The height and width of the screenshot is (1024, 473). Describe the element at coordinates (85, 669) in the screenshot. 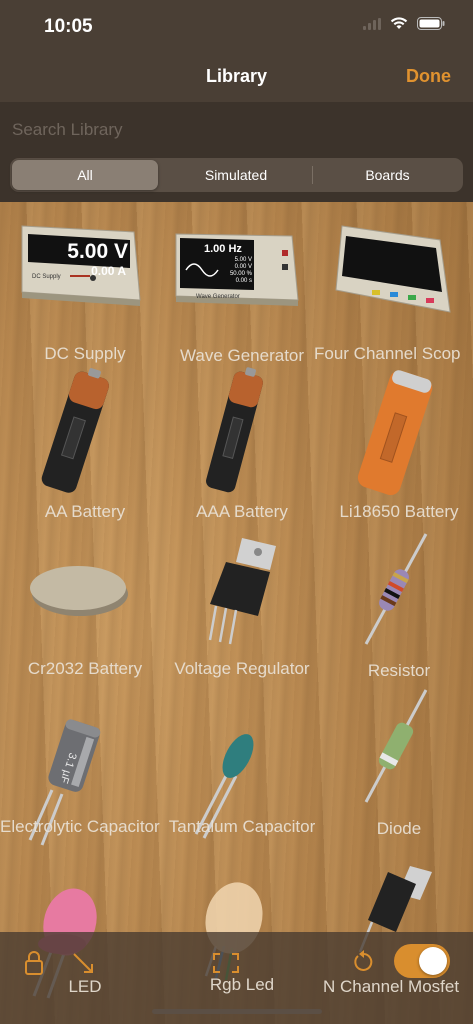

I see `item-label-cr2032-battery: Cr2032 Battery` at that location.